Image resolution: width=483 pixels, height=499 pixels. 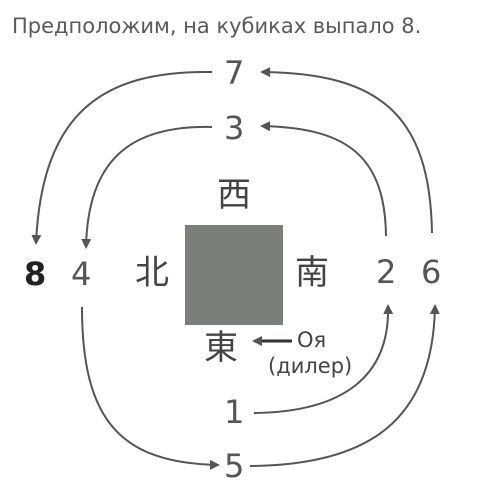 I want to click on number-8: 8, so click(x=35, y=274).